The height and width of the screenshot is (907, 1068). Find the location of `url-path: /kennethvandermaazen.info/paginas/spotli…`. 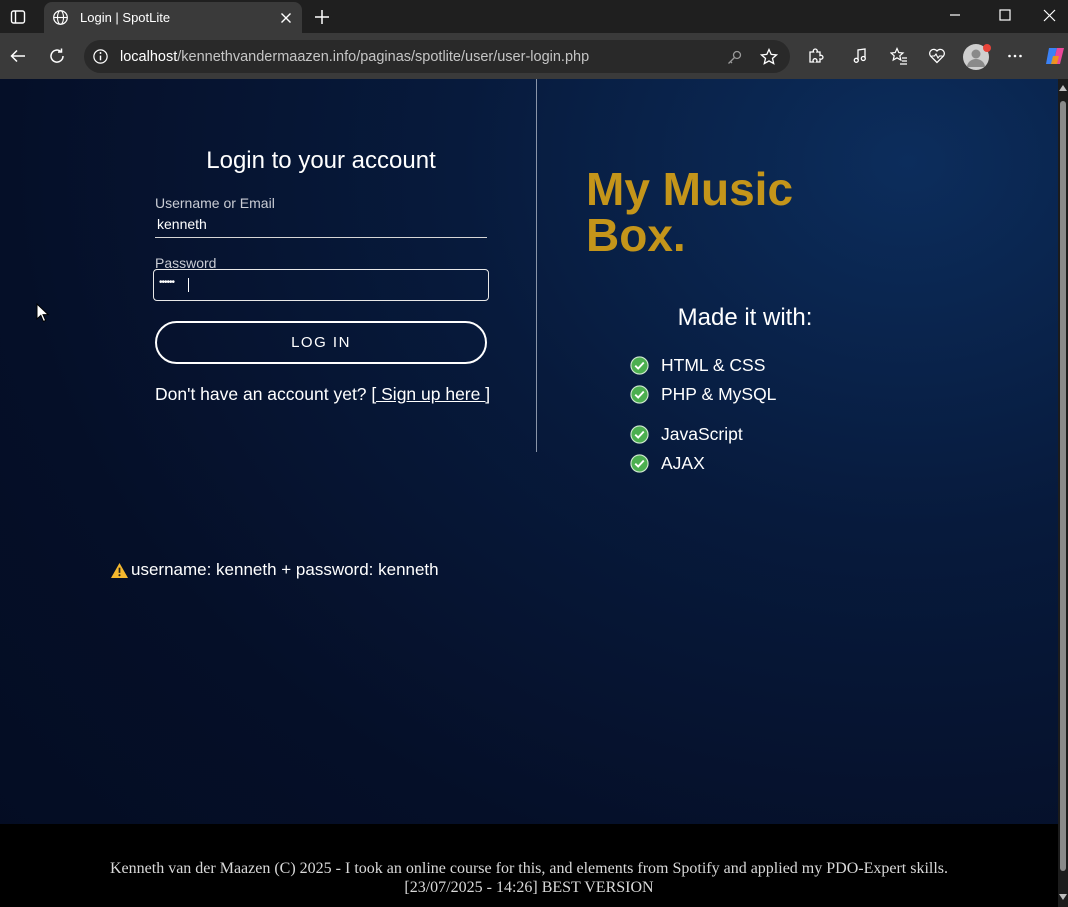

url-path: /kennethvandermaazen.info/paginas/spotli… is located at coordinates (383, 57).